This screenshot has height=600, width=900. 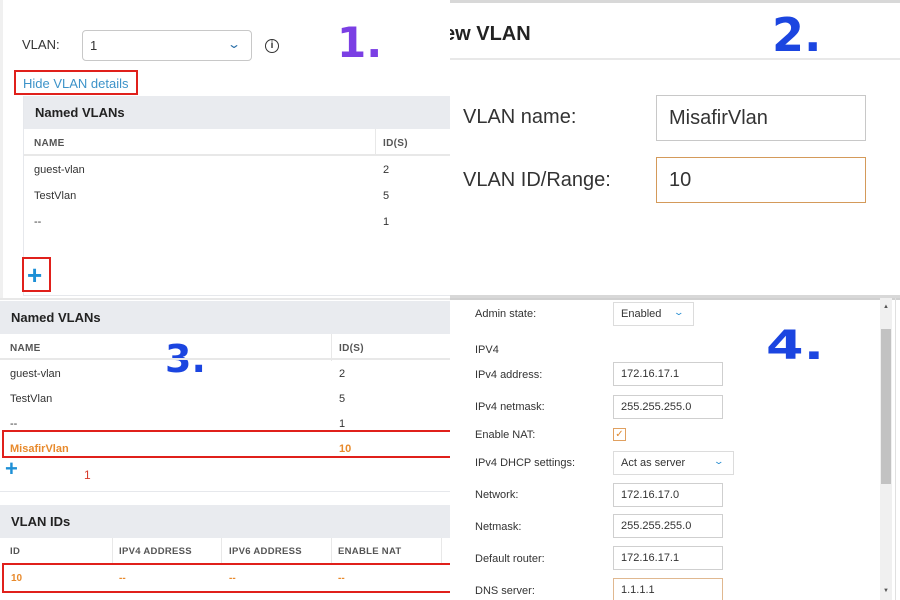 What do you see at coordinates (225, 550) in the screenshot?
I see `vlan-ids-table-header: ID IPV4 ADDRESS IPV6 ADDRESS ENABLE NAT` at bounding box center [225, 550].